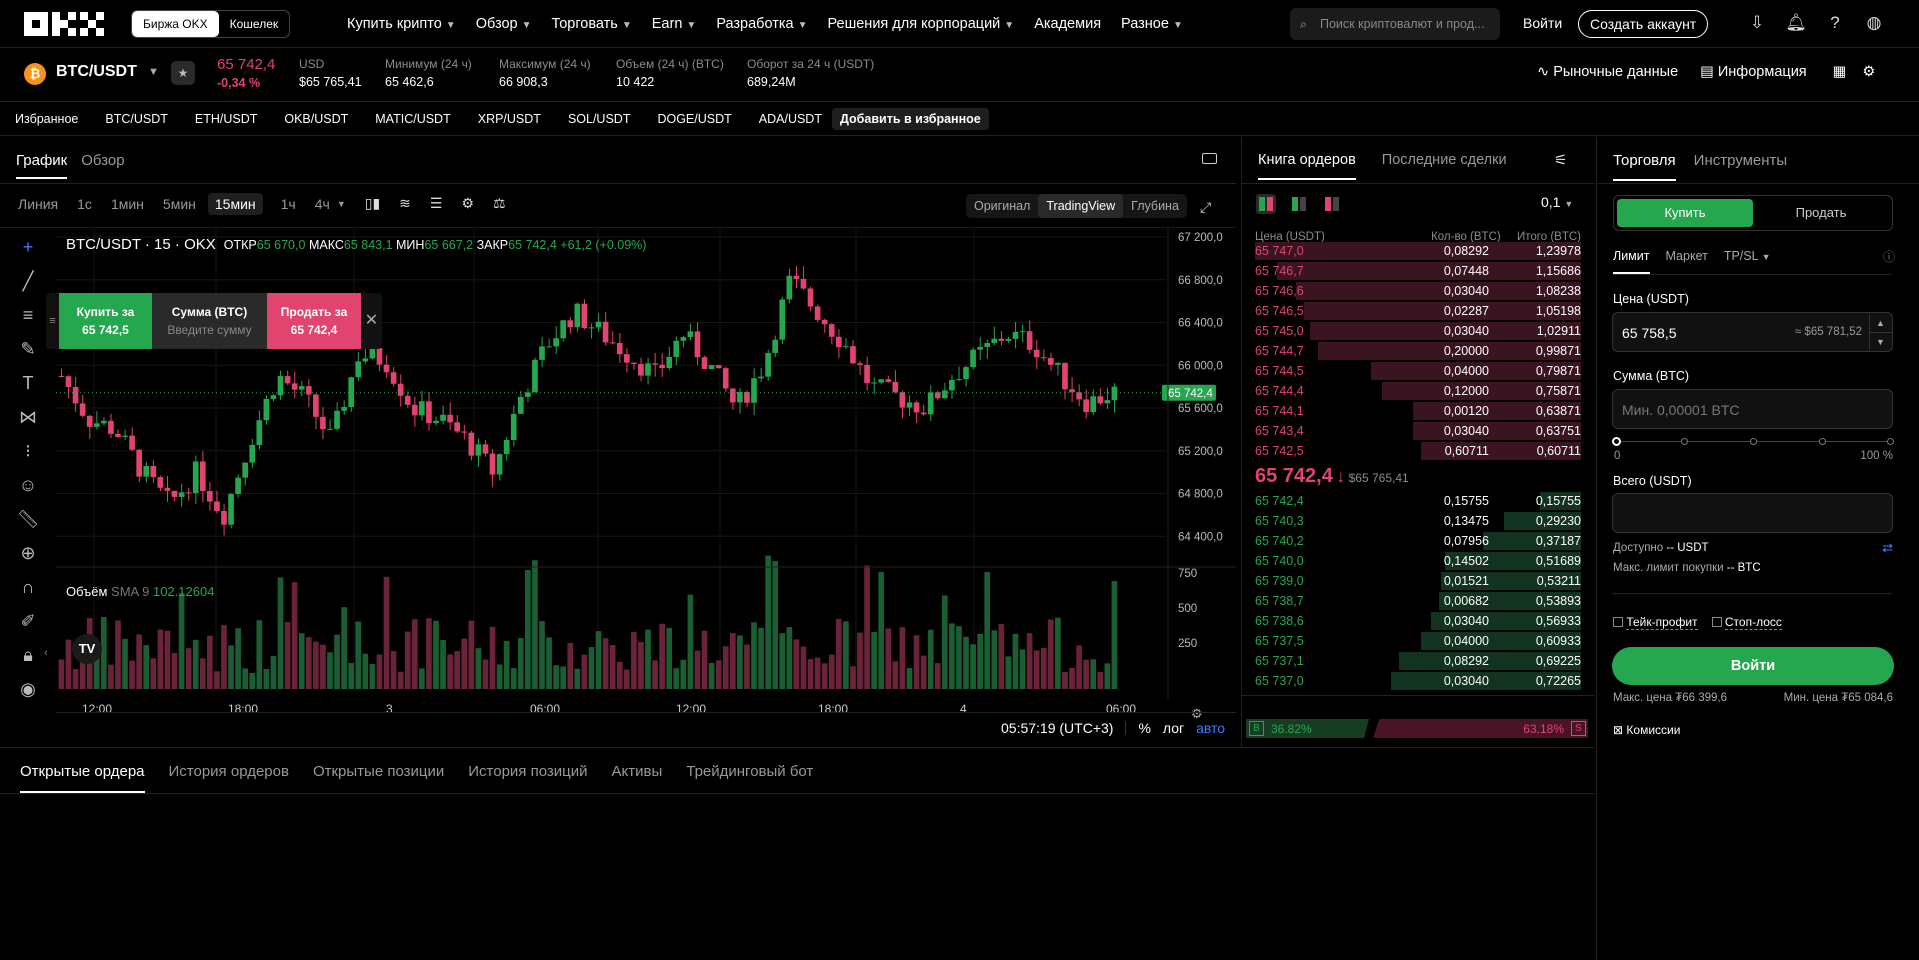  Describe the element at coordinates (1418, 561) in the screenshot. I see `orderbook-row: 65 740,0 0,14502 0,51689` at that location.